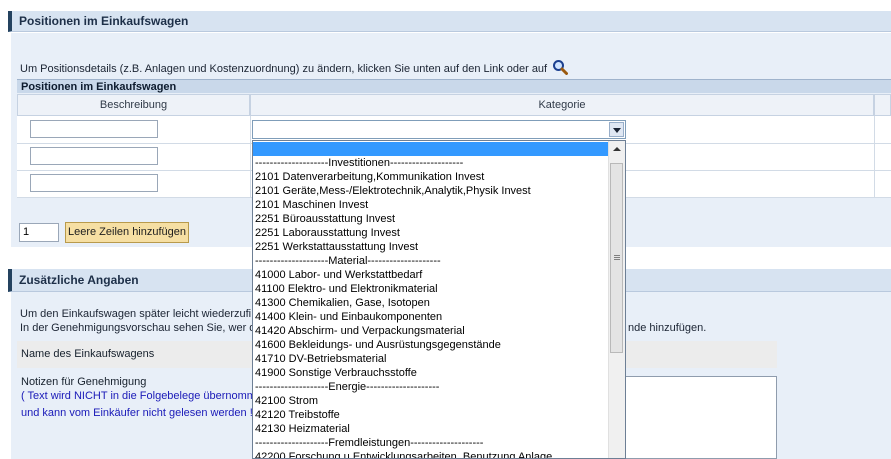 The image size is (891, 459). I want to click on section-title: Zusätzliche Angaben, so click(79, 280).